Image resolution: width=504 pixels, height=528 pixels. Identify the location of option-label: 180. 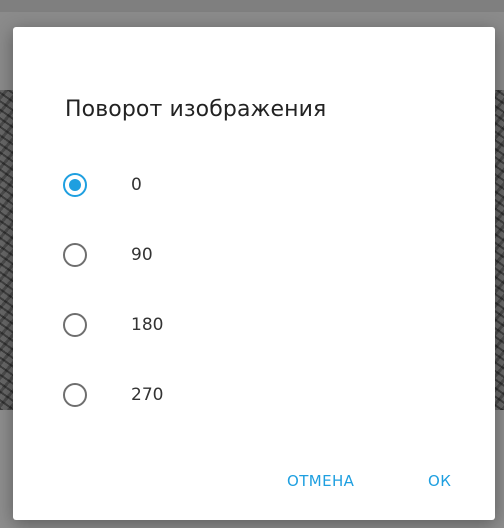
(147, 325).